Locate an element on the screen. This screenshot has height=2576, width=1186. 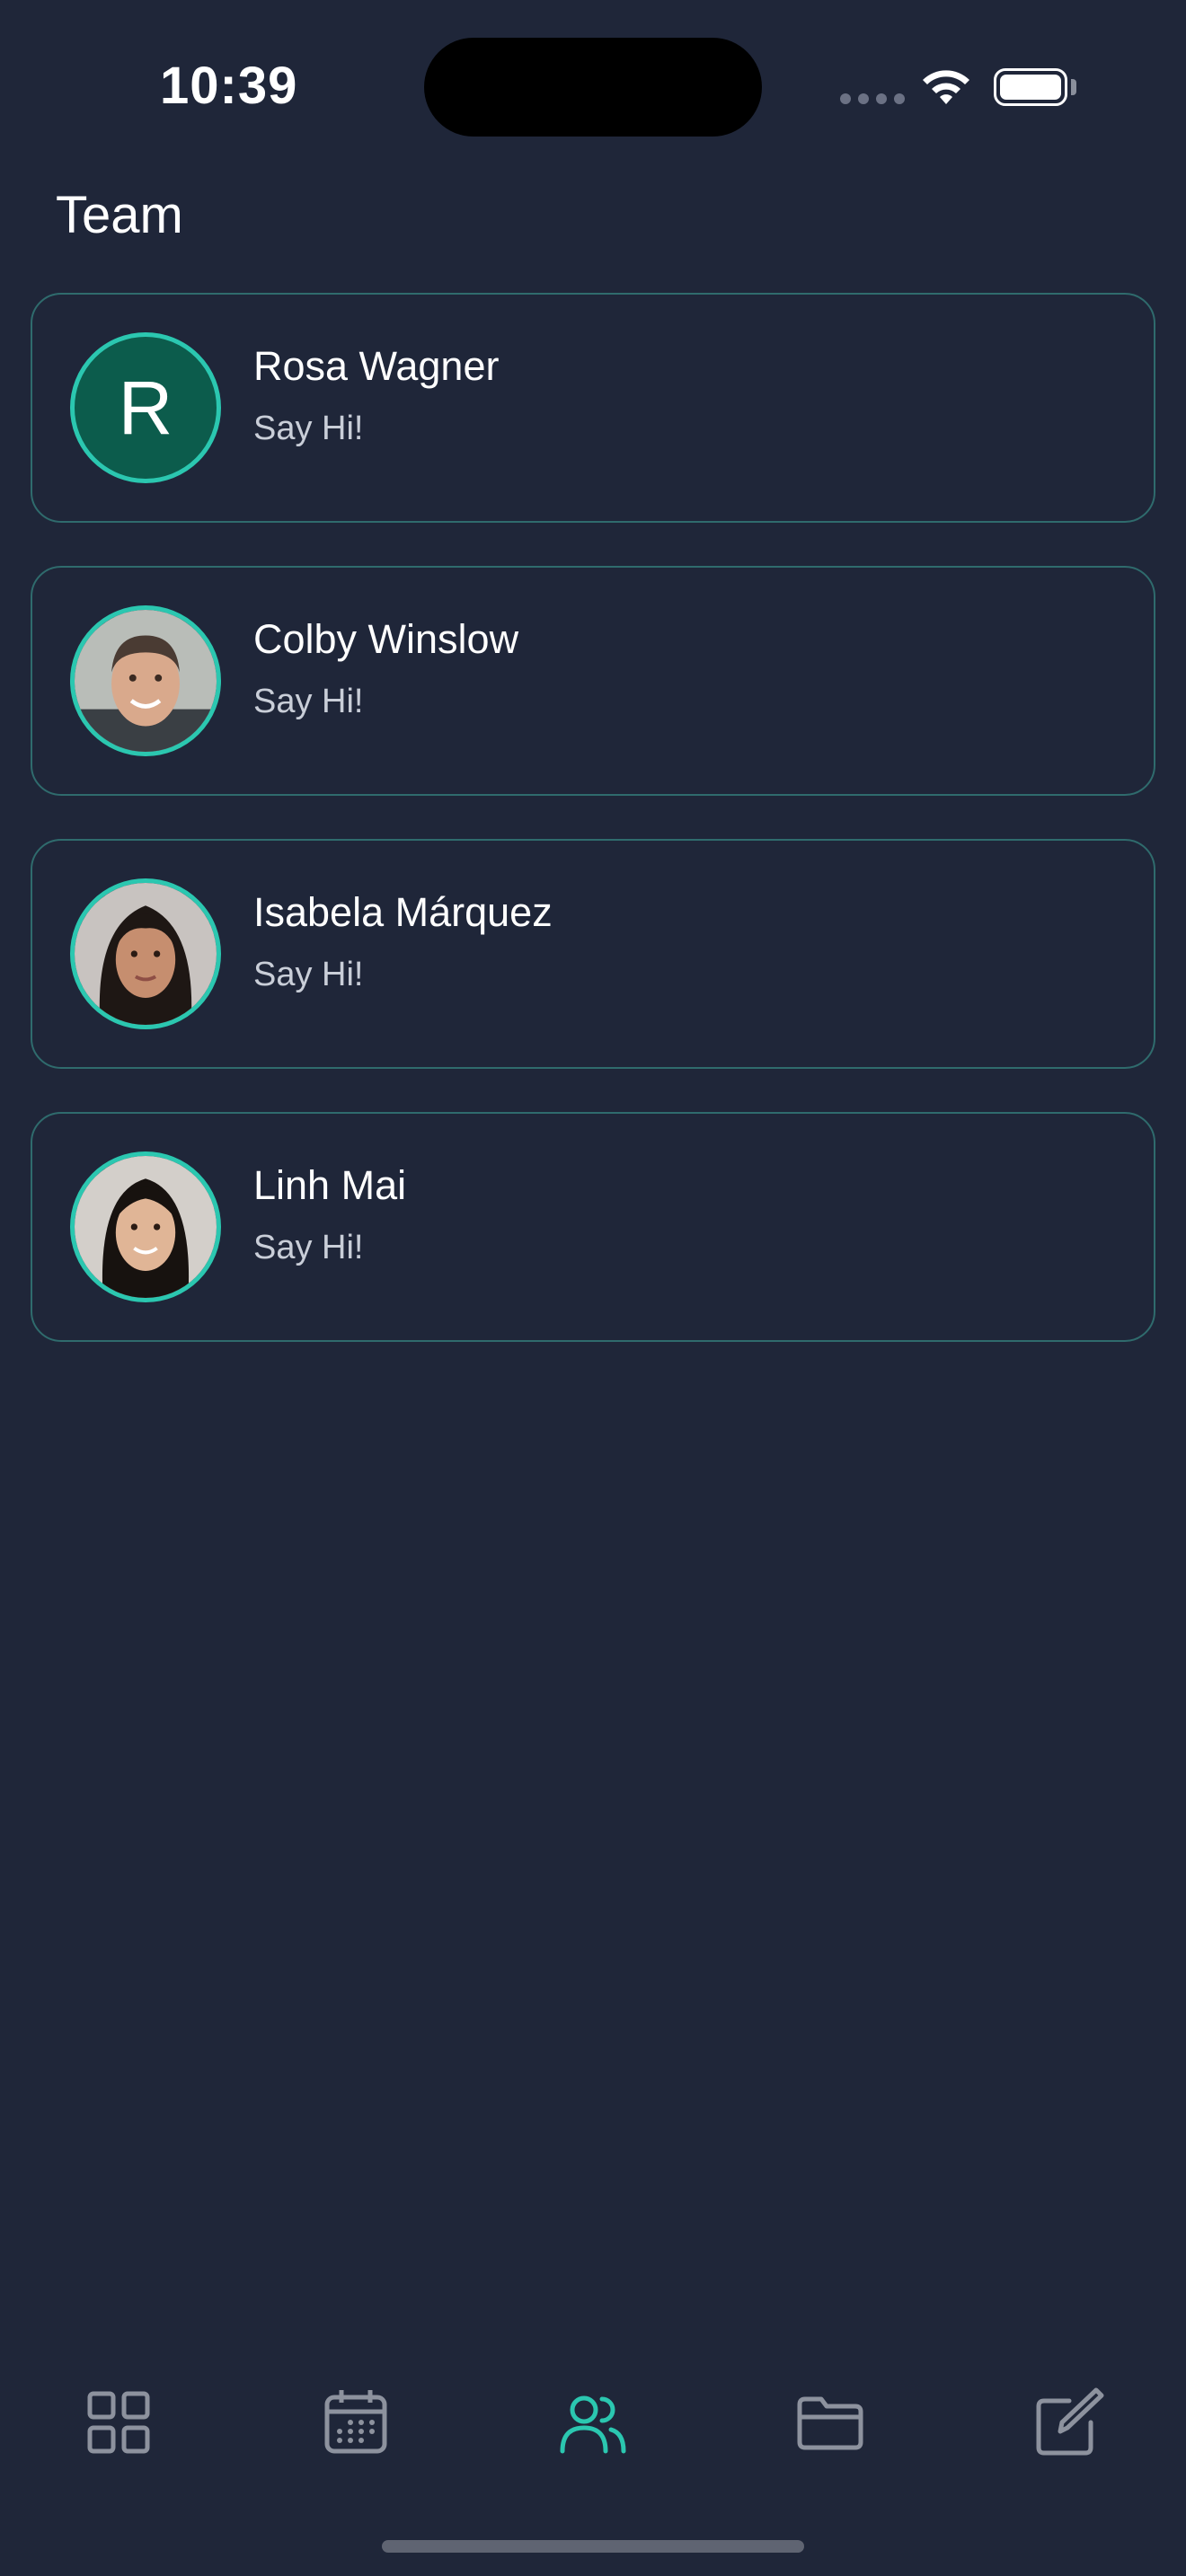
member-name: Colby Winslow is located at coordinates (386, 639).